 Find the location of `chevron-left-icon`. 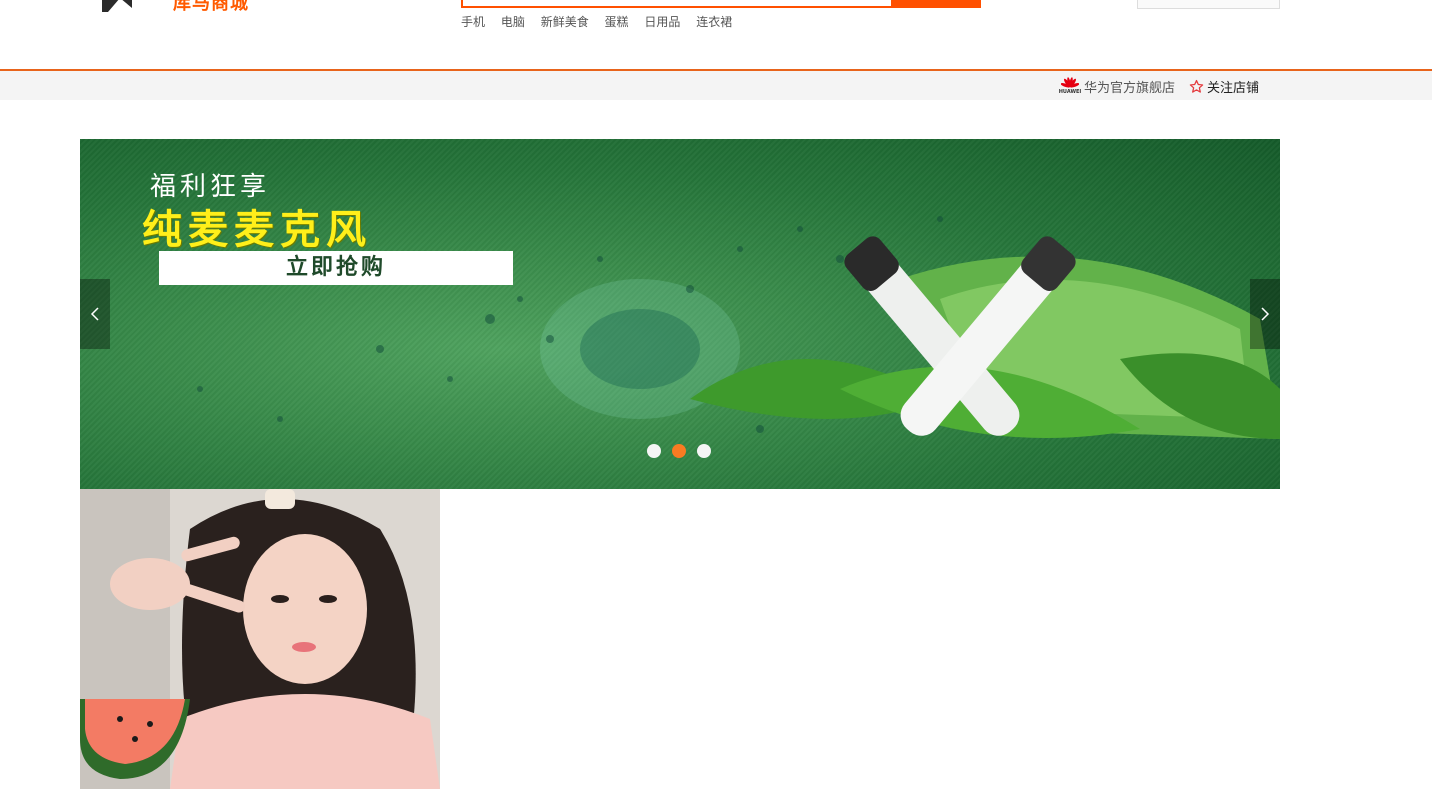

chevron-left-icon is located at coordinates (94, 314).